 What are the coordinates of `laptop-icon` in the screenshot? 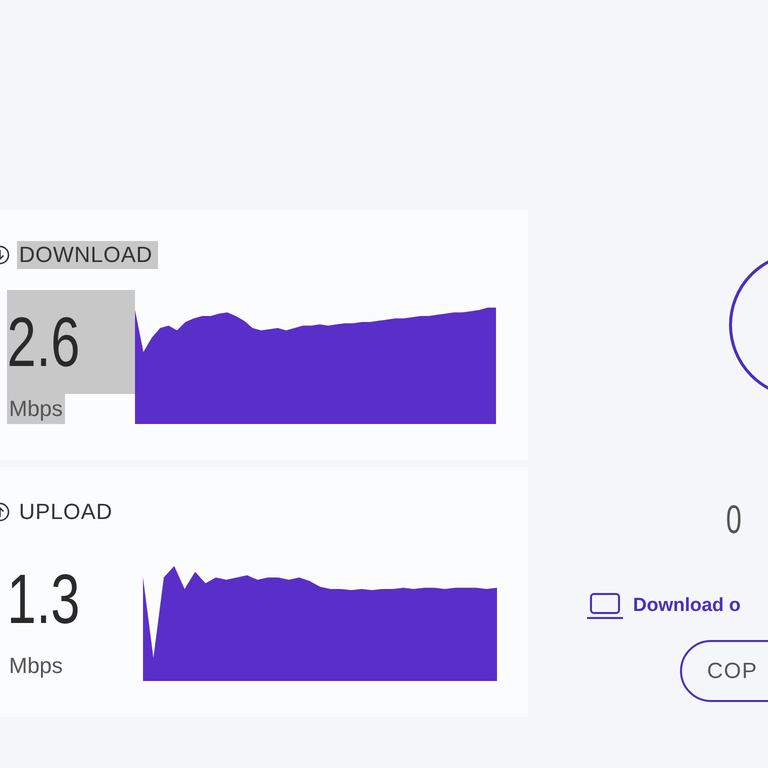 It's located at (605, 606).